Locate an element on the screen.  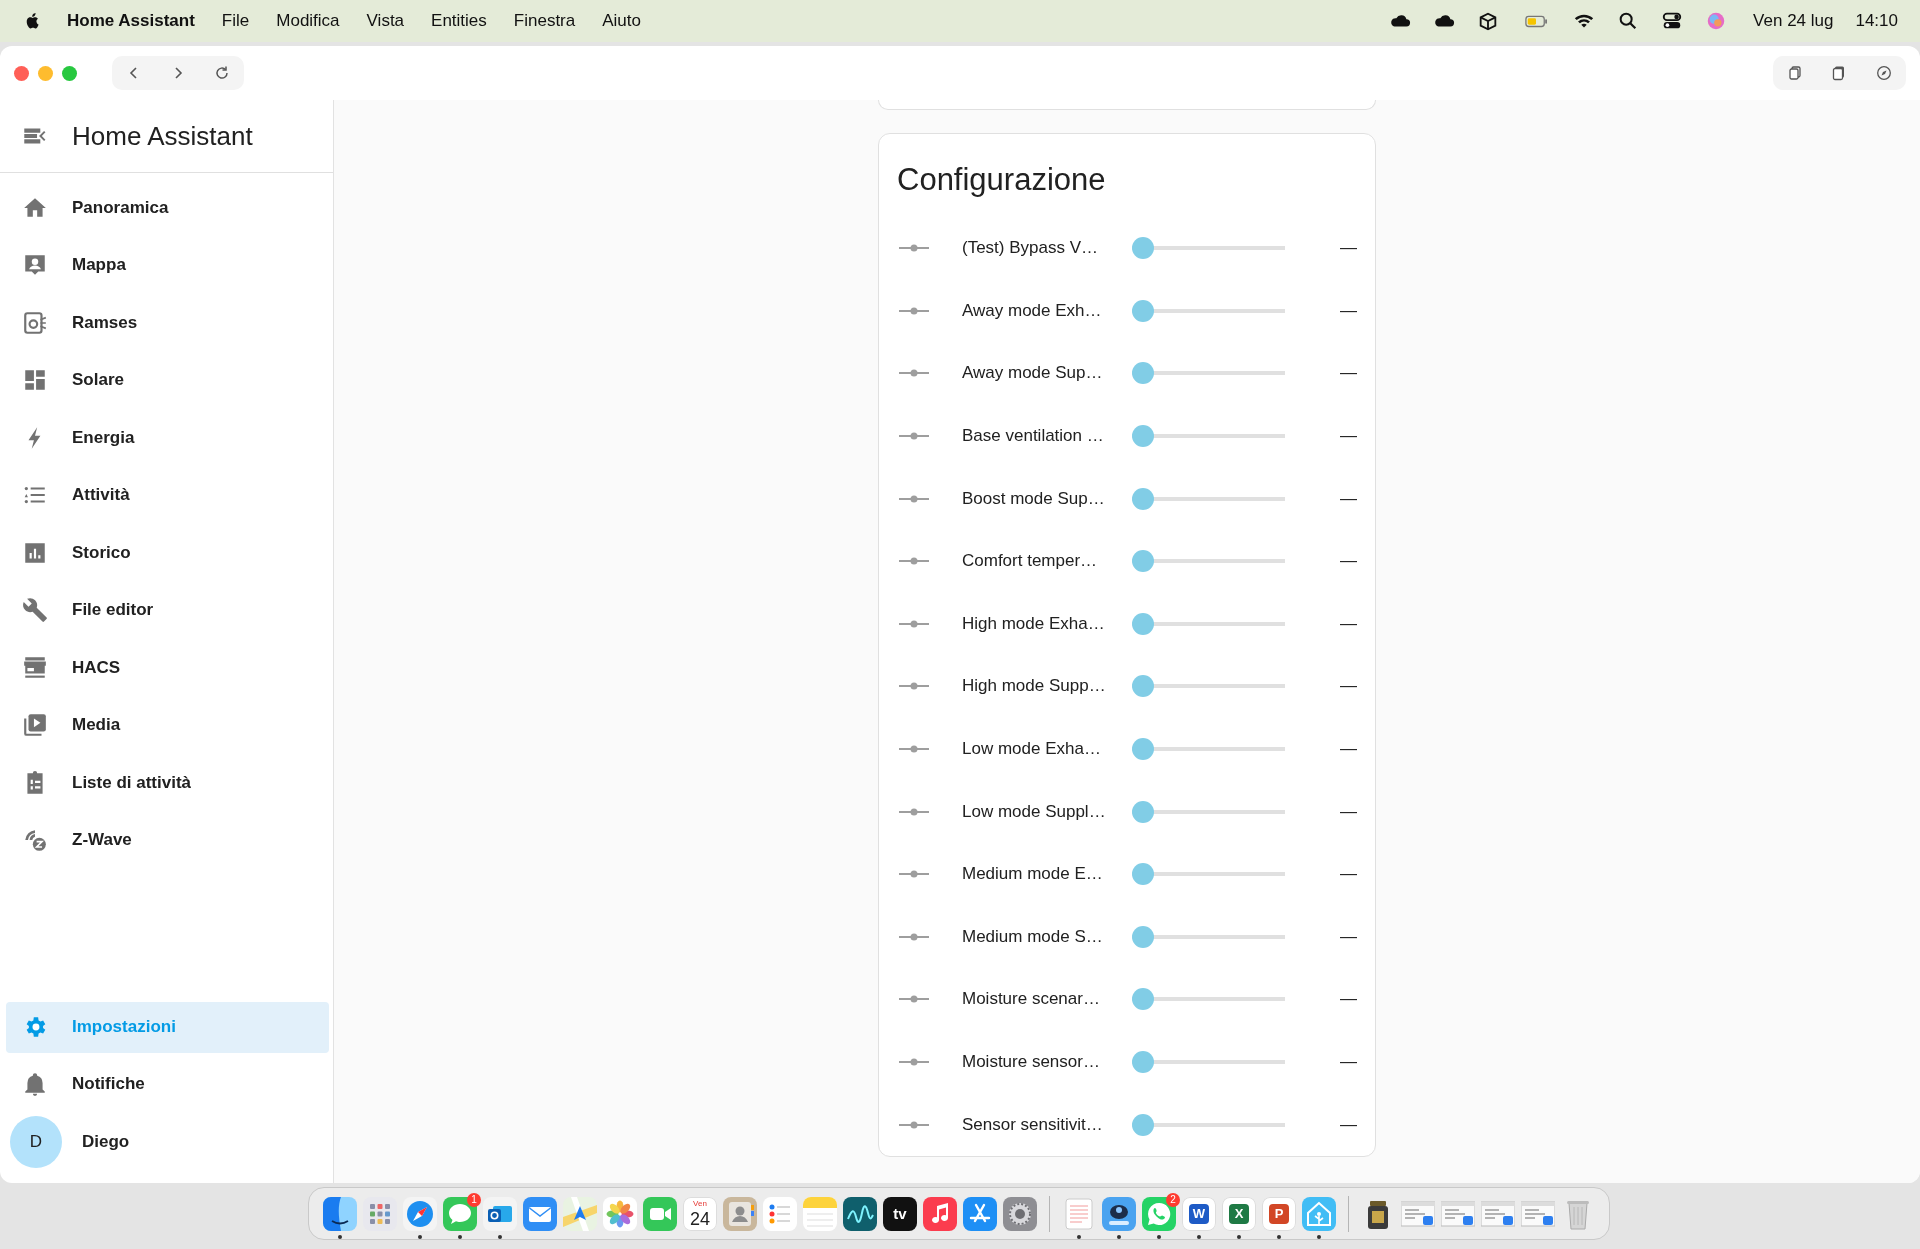
video-camera-icon is located at coordinates (660, 1213).